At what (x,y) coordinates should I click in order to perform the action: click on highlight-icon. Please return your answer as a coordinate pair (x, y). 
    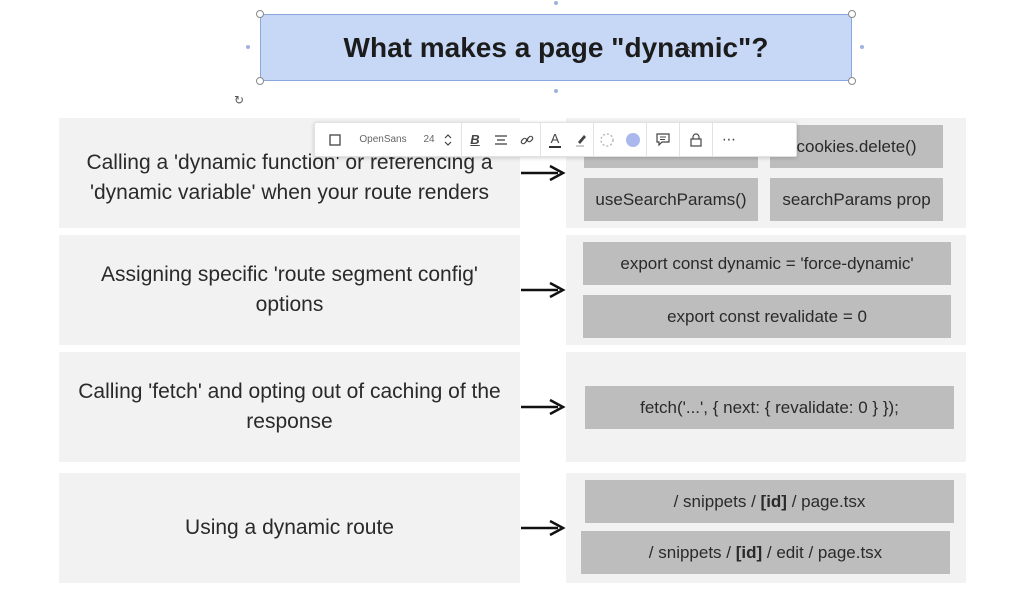
    Looking at the image, I should click on (581, 139).